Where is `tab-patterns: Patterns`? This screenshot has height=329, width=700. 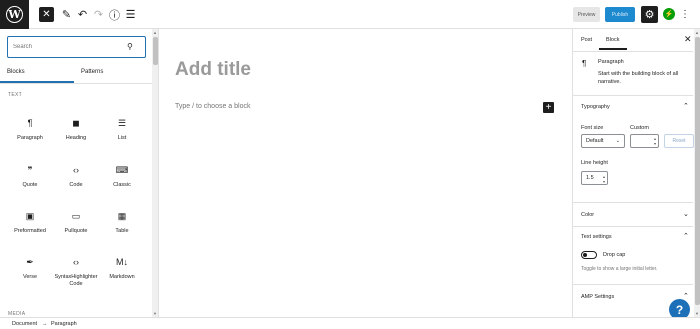 tab-patterns: Patterns is located at coordinates (92, 72).